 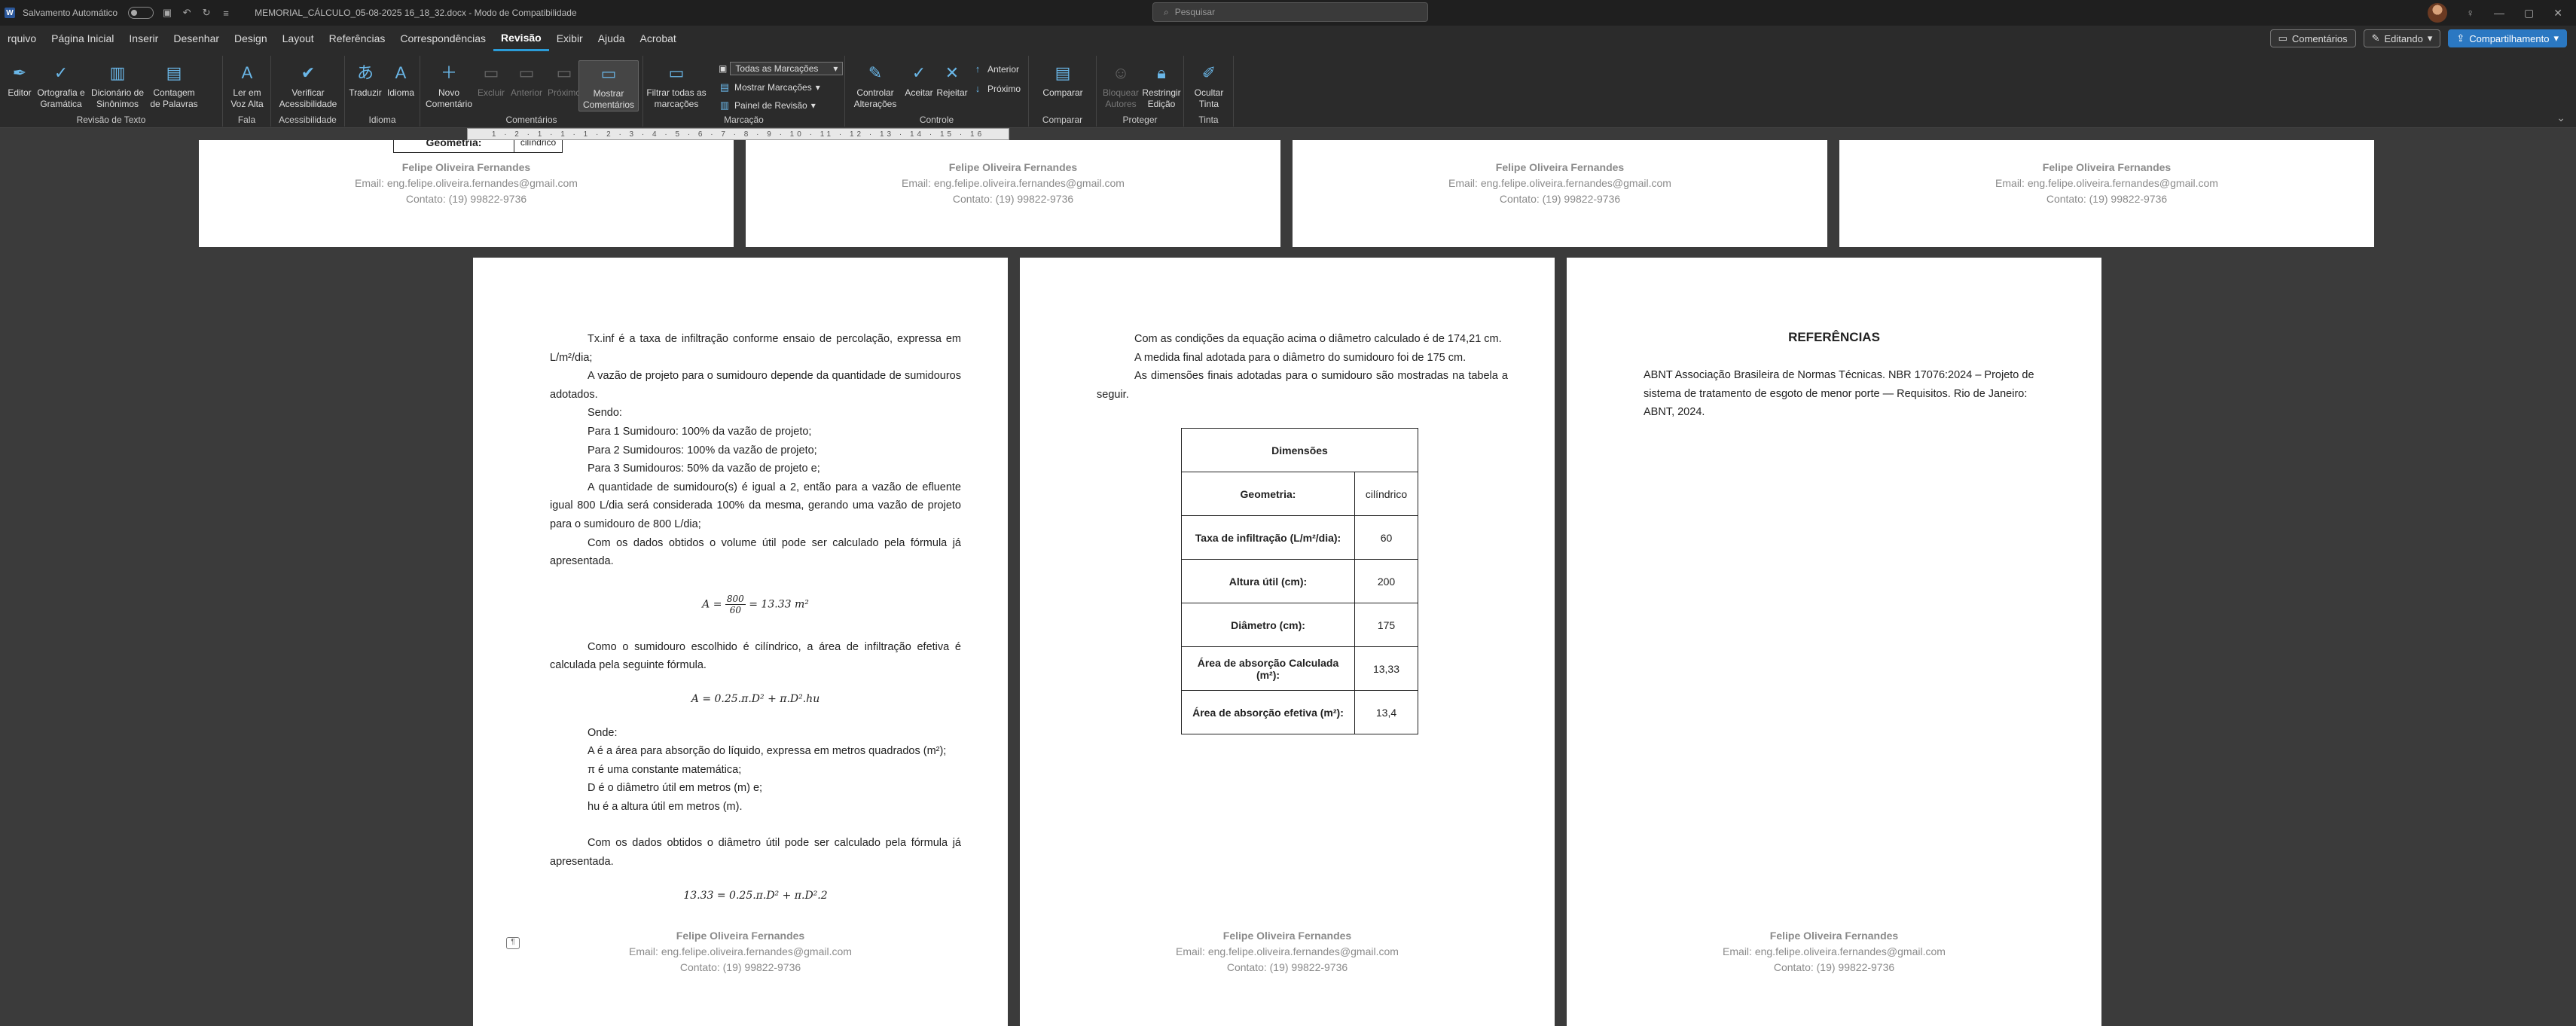 What do you see at coordinates (174, 85) in the screenshot?
I see `wordcount-button: ▤ Contagem de Palavras` at bounding box center [174, 85].